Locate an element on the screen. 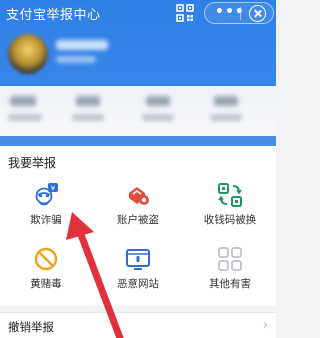 Image resolution: width=320 pixels, height=338 pixels. close-icon is located at coordinates (257, 13).